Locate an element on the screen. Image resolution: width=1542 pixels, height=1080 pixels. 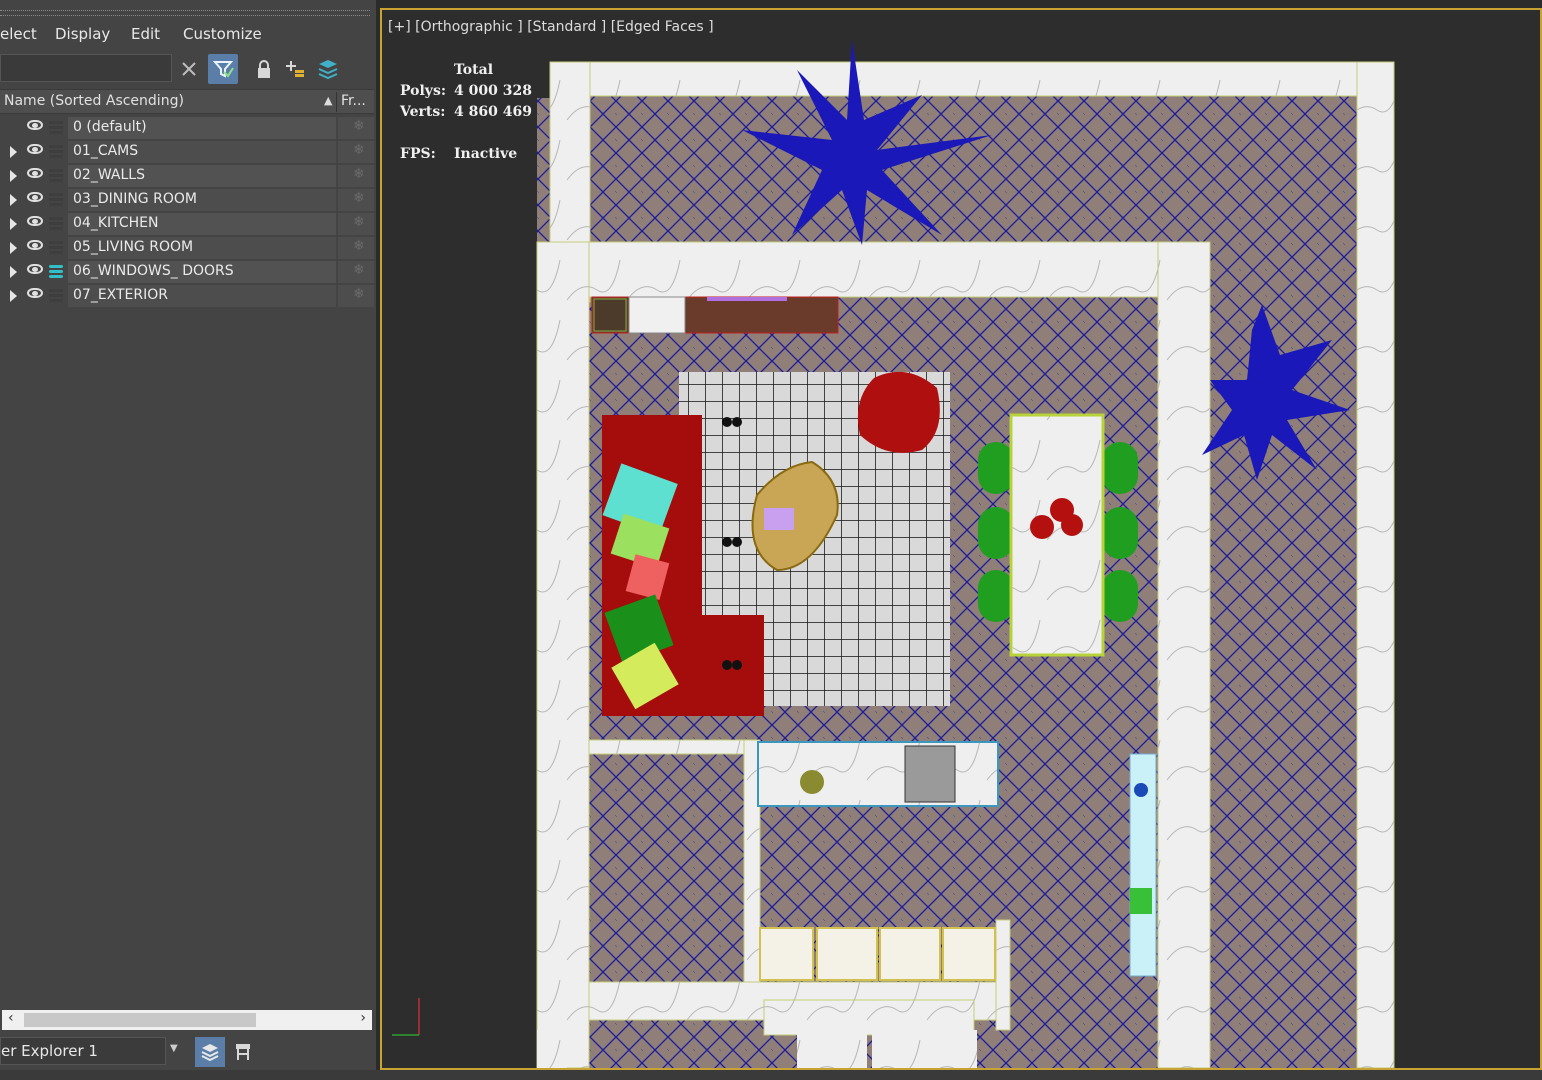
layer-row-active: 06_WINDOWS_ DOORS ❄ is located at coordinates (187, 272).